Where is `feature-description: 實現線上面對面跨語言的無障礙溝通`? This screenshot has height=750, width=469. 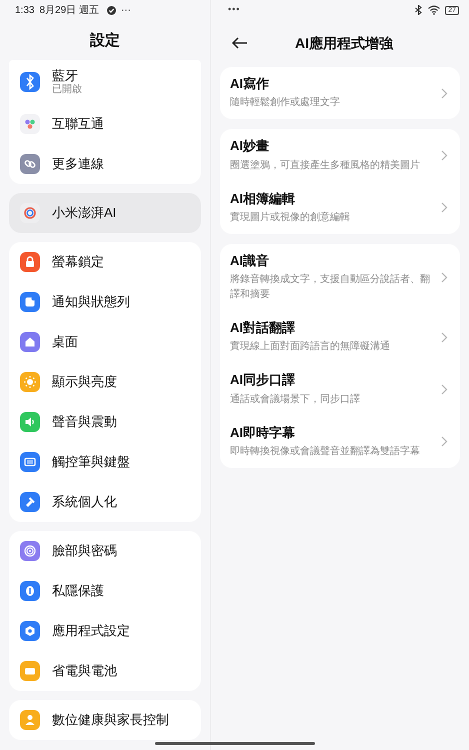 feature-description: 實現線上面對面跨語言的無障礙溝通 is located at coordinates (310, 347).